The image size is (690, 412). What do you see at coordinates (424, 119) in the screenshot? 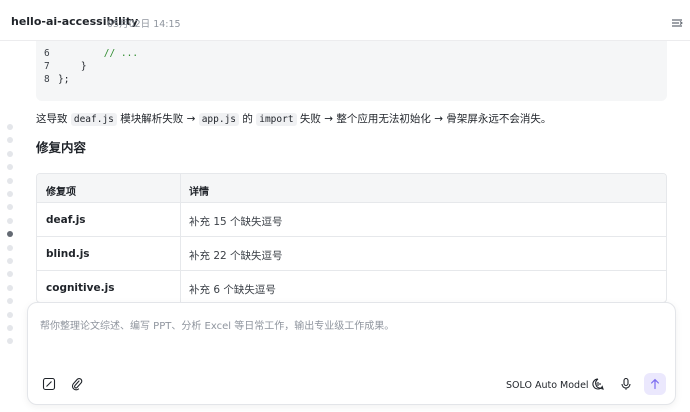
I see `para-text: 失败 → 整个应用无法初始化 → 骨架屏永远不会消失。` at bounding box center [424, 119].